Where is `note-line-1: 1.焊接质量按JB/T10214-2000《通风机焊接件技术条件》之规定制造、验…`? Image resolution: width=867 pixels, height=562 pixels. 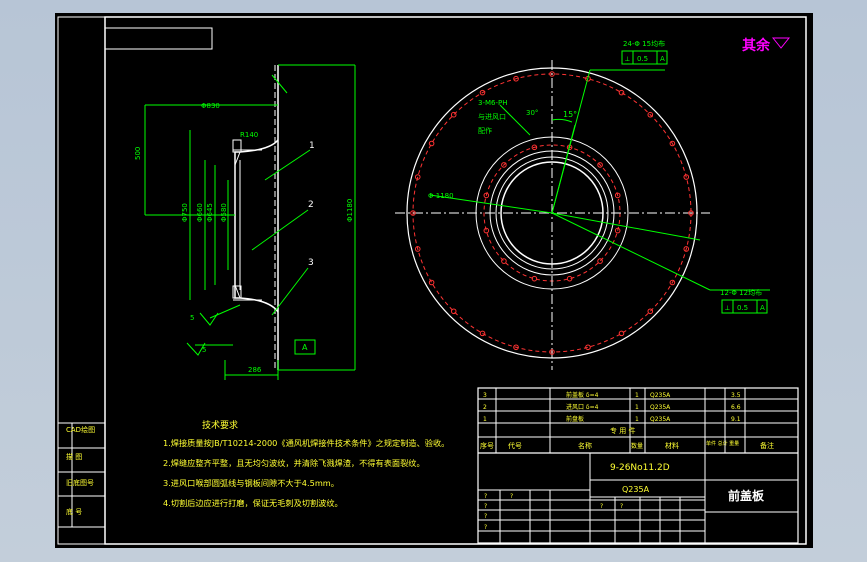 note-line-1: 1.焊接质量按JB/T10214-2000《通风机焊接件技术条件》之规定制造、验… is located at coordinates (306, 443).